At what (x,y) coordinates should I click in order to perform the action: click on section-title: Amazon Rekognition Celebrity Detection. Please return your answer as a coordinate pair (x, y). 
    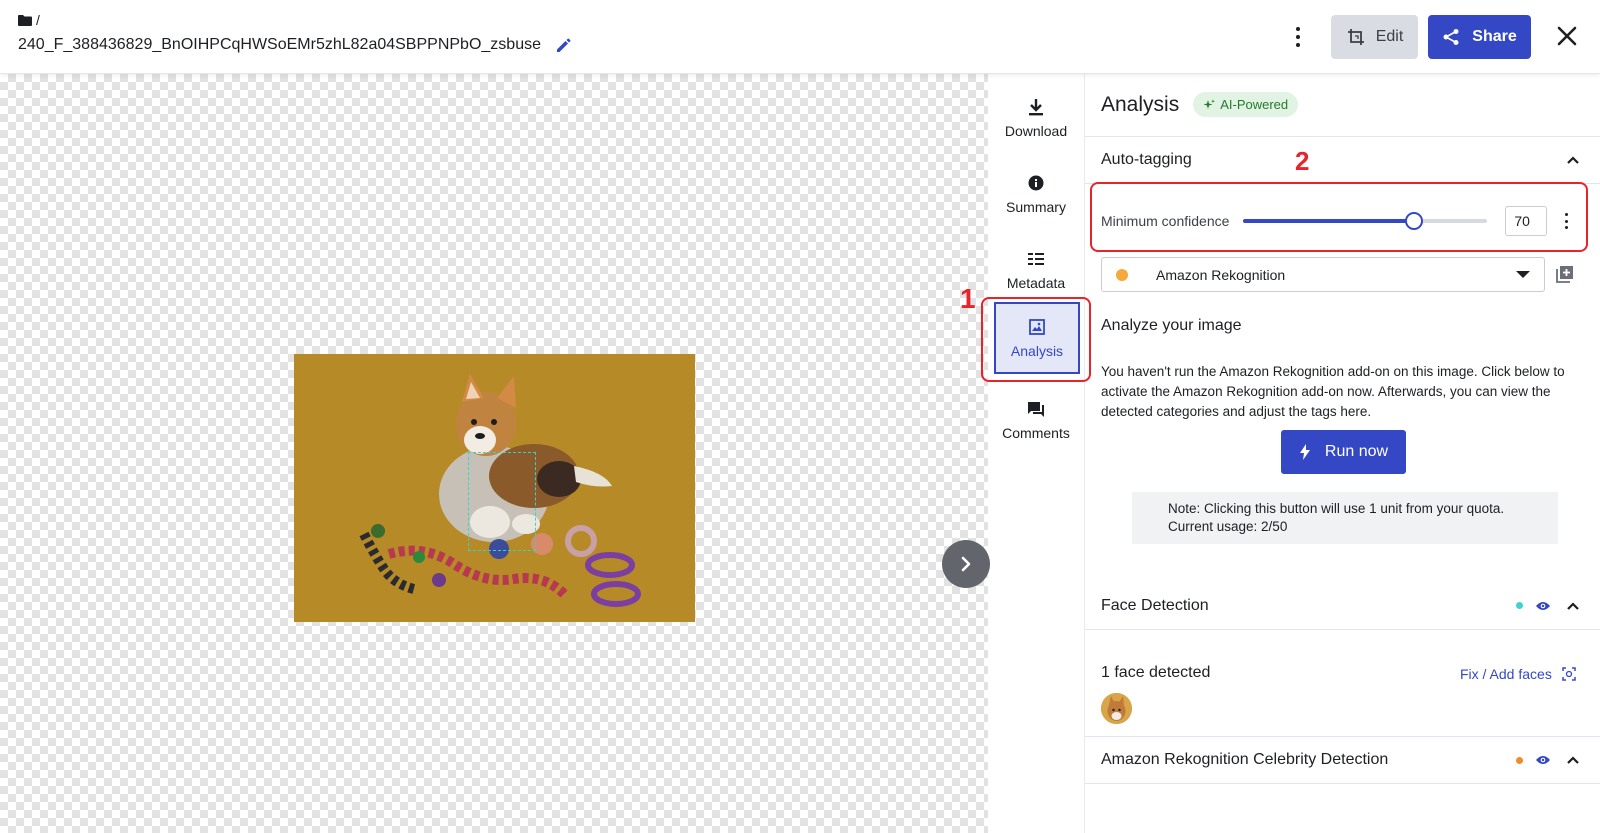
    Looking at the image, I should click on (1245, 759).